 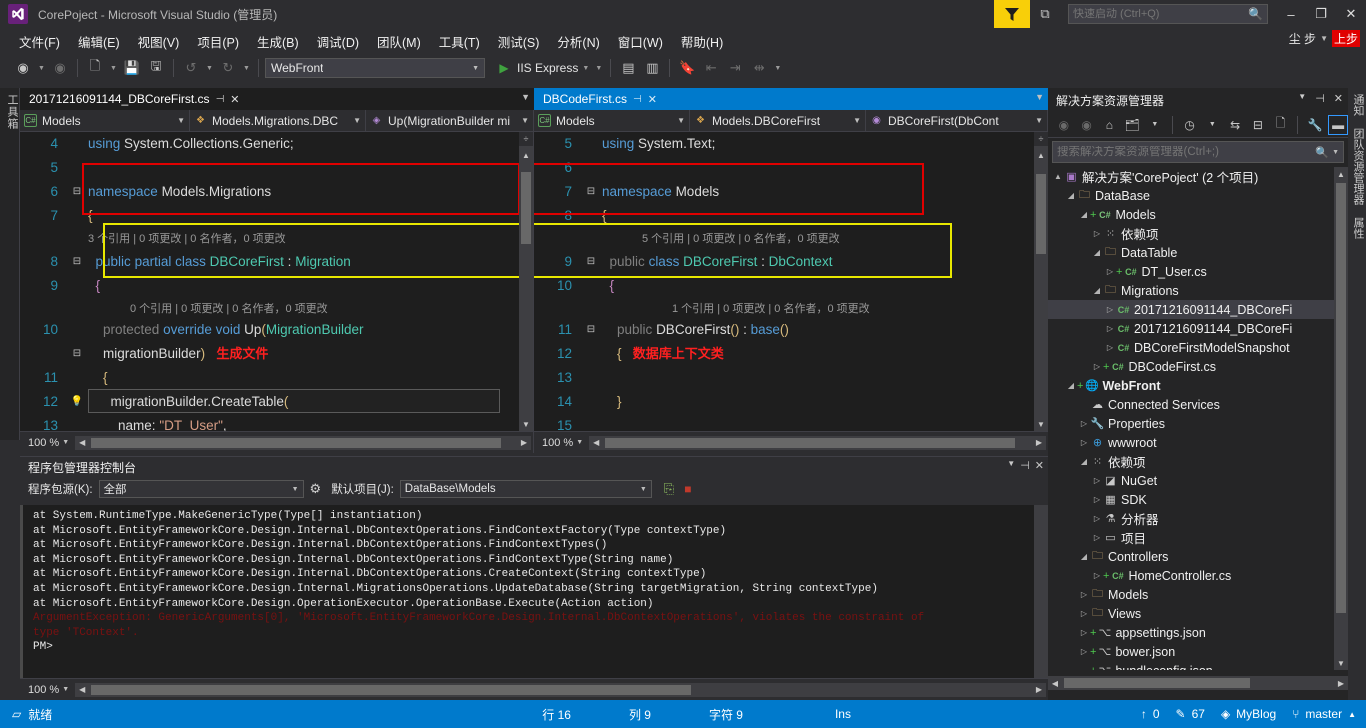 What do you see at coordinates (1191, 385) in the screenshot?
I see `tree-item-webfront: ◢ + 🌐 WebFront` at bounding box center [1191, 385].